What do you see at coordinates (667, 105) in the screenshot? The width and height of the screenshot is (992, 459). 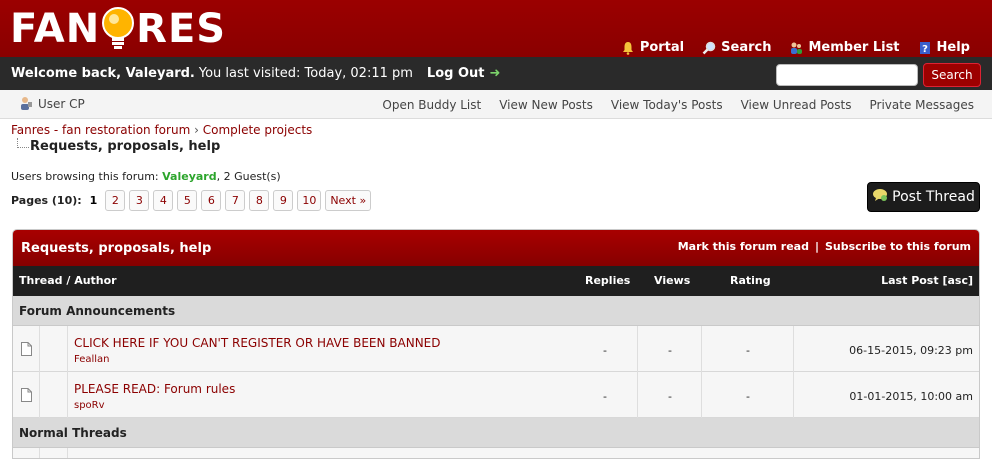 I see `todays-posts-link: View Today's Posts` at bounding box center [667, 105].